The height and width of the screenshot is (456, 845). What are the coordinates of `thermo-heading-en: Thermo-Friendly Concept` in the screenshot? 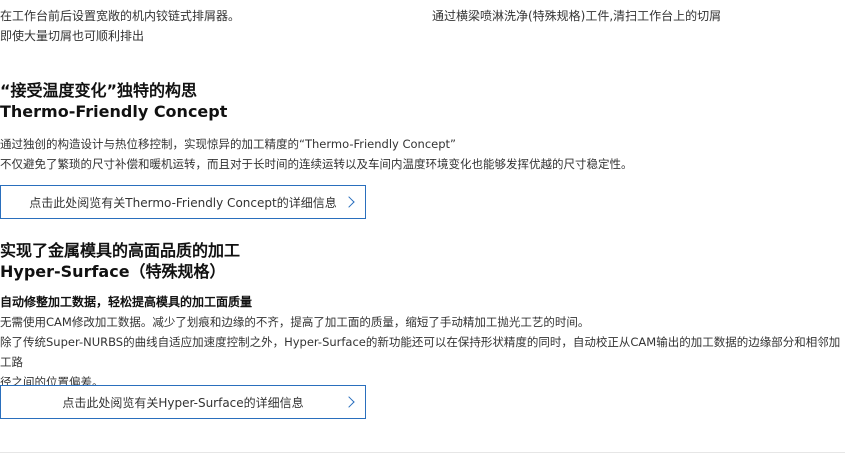 It's located at (114, 111).